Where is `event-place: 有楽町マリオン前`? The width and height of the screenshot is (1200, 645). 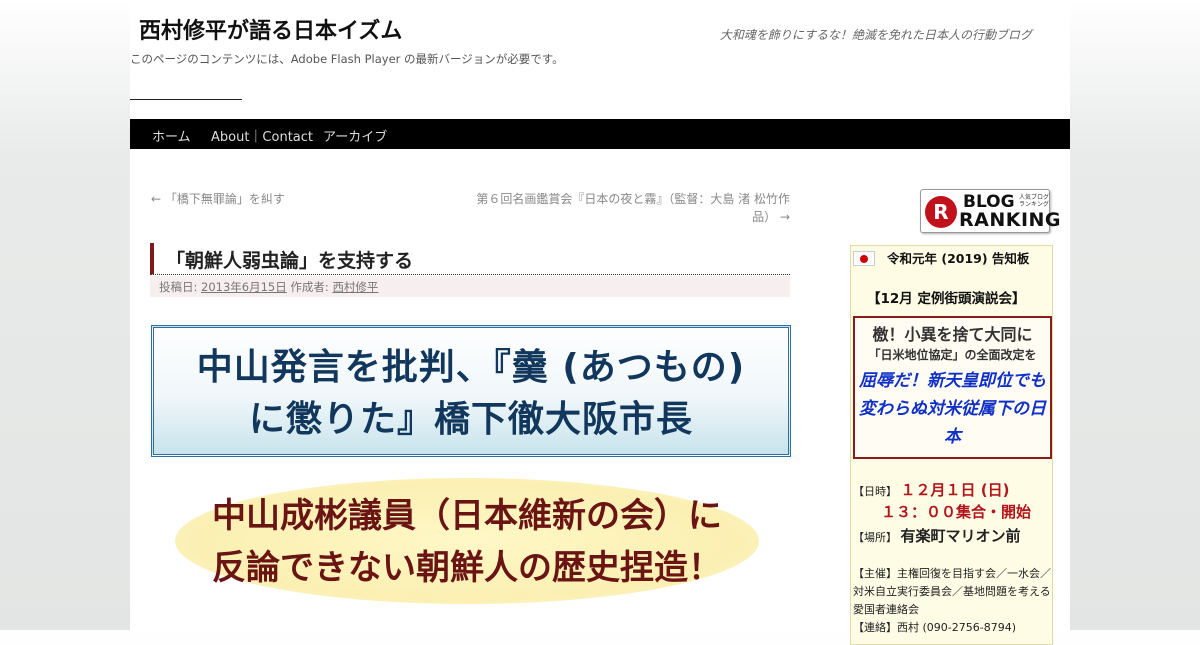
event-place: 有楽町マリオン前 is located at coordinates (960, 536).